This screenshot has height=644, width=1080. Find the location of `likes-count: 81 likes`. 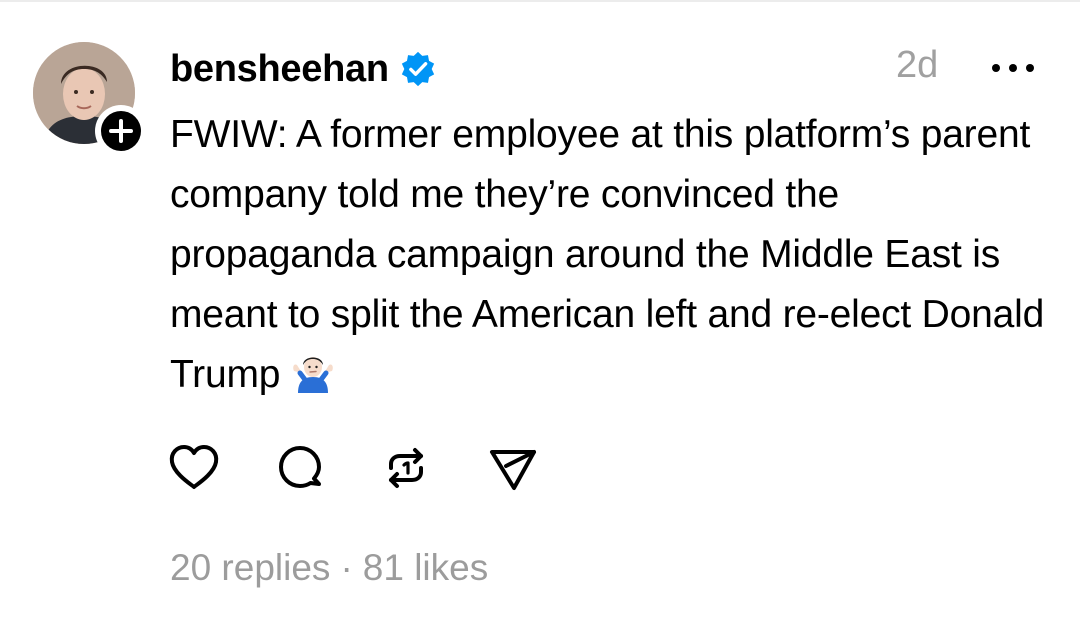

likes-count: 81 likes is located at coordinates (425, 567).